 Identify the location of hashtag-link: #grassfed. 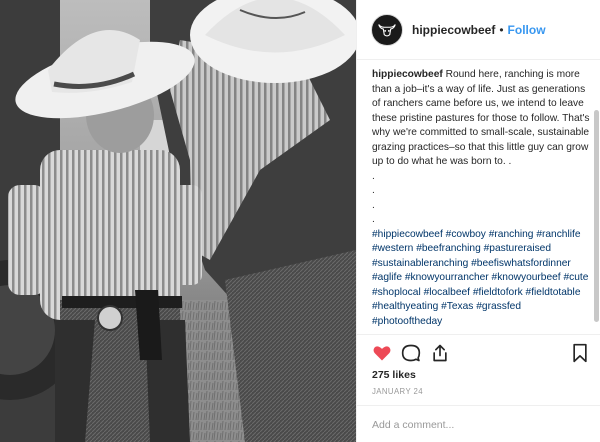
(498, 306).